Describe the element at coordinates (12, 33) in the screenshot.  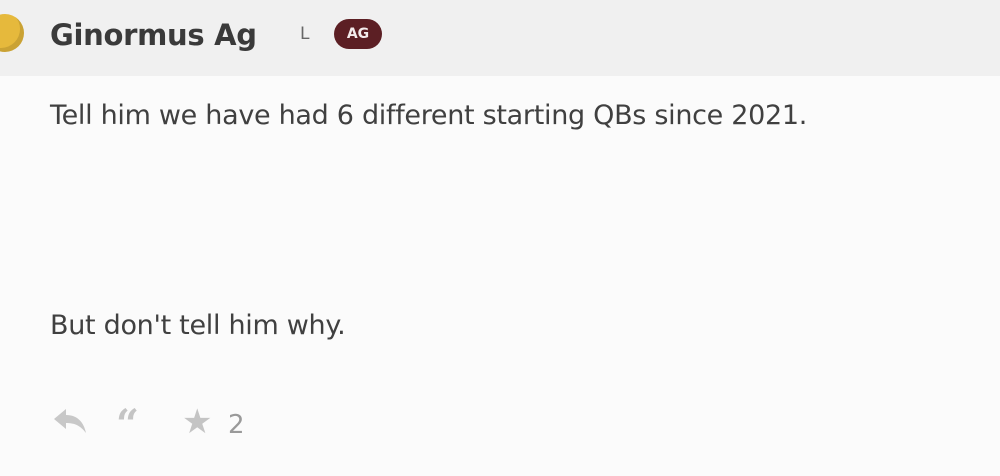
I see `avatar` at that location.